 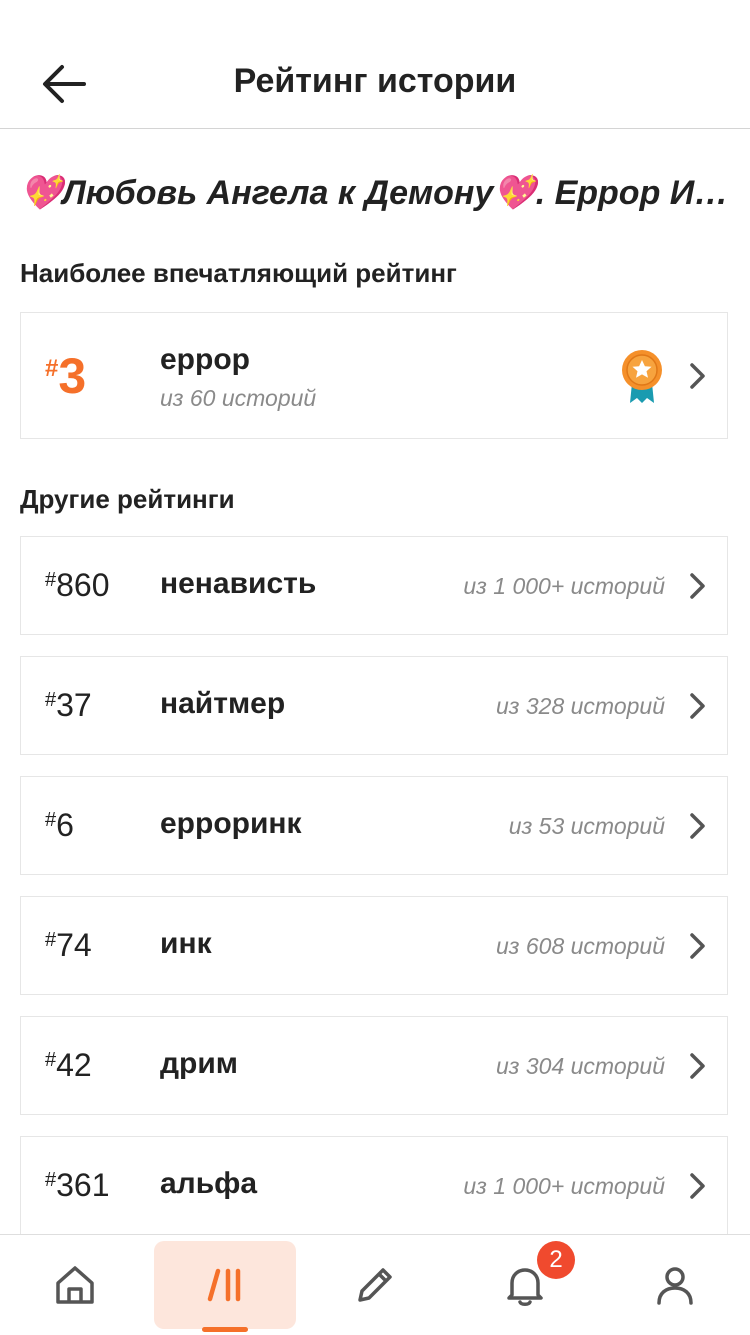 I want to click on story-count: из 328 историй, so click(x=580, y=706).